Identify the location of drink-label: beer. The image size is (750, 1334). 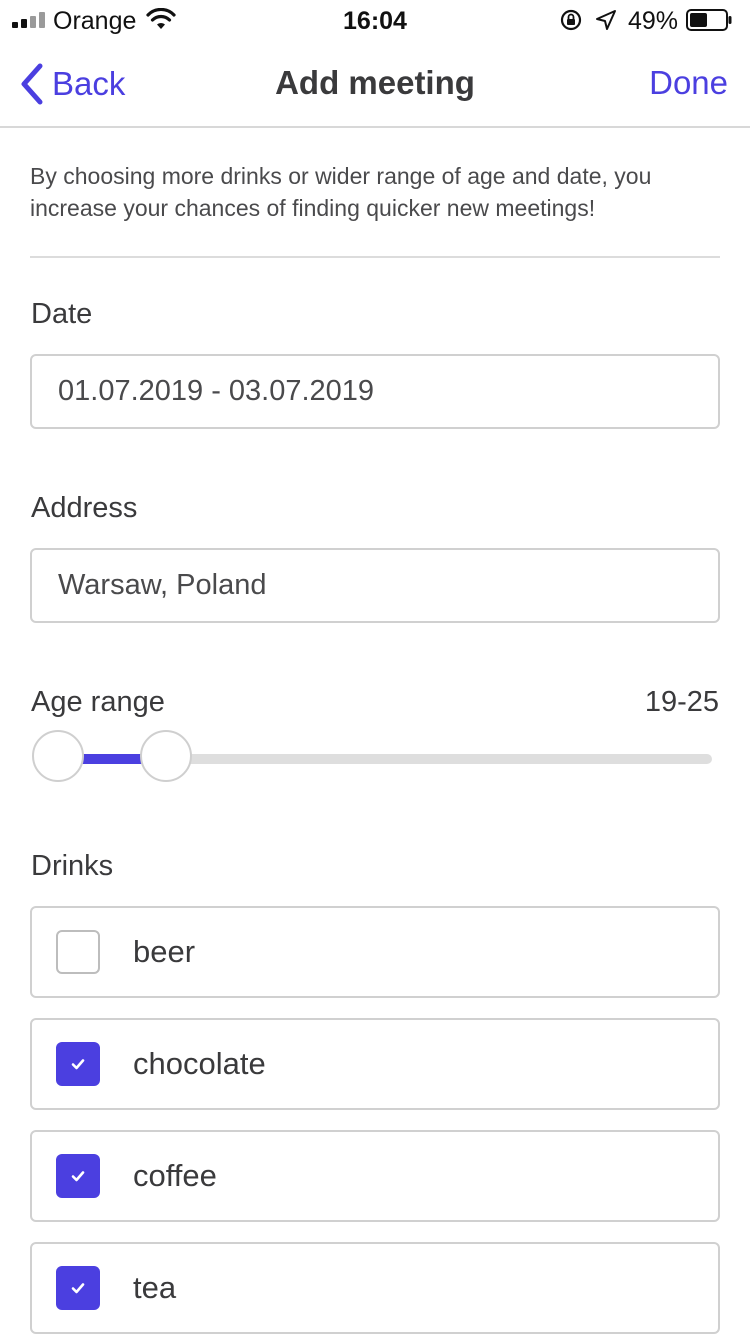
(164, 951).